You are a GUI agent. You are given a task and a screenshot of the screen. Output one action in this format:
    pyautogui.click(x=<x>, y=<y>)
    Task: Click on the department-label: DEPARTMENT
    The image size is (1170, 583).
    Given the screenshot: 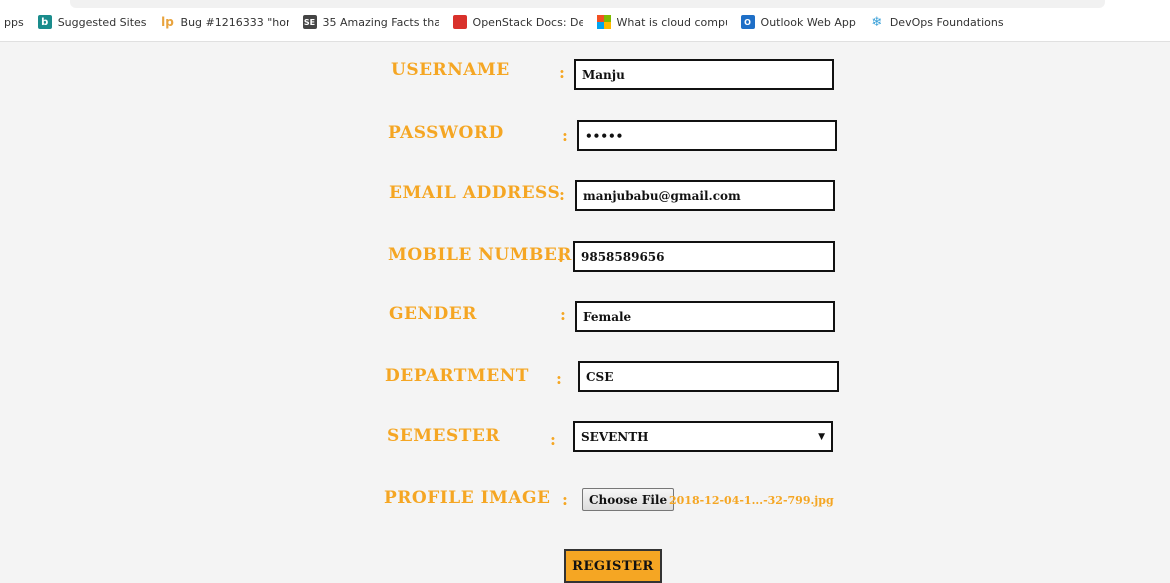 What is the action you would take?
    pyautogui.click(x=457, y=376)
    